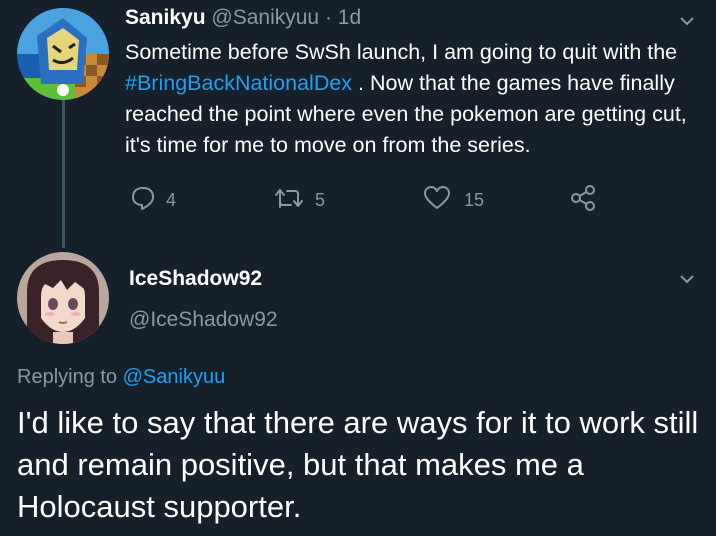  Describe the element at coordinates (453, 200) in the screenshot. I see `like-button: 15` at that location.